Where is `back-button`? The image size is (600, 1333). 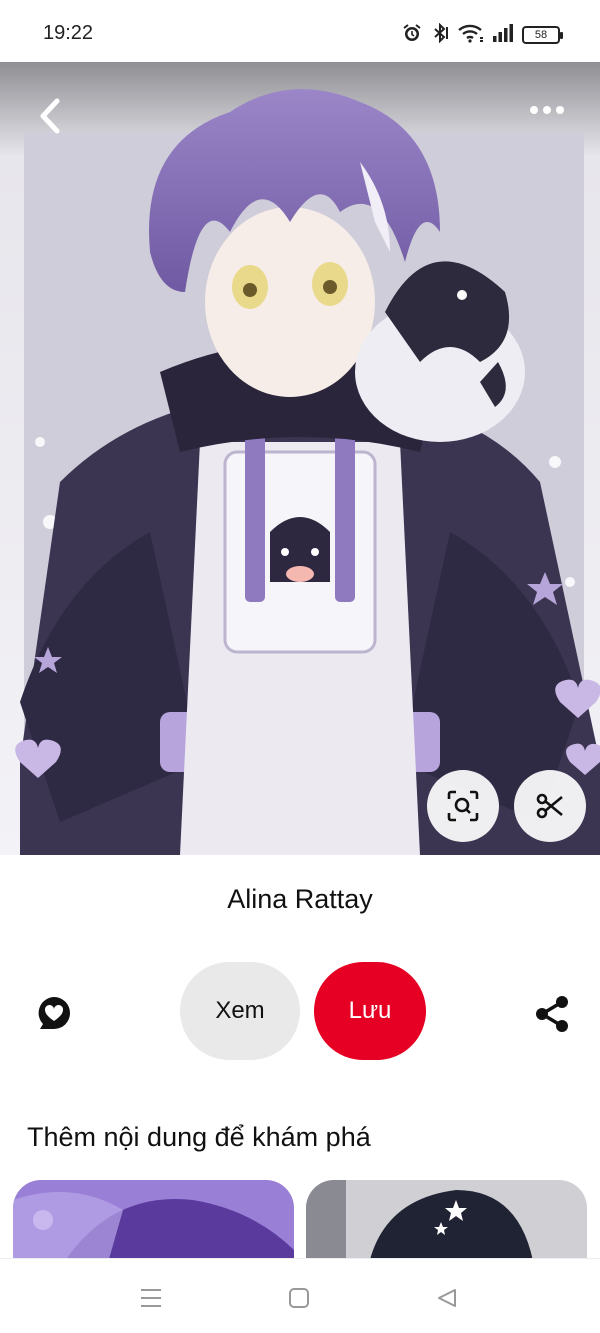
back-button is located at coordinates (50, 116).